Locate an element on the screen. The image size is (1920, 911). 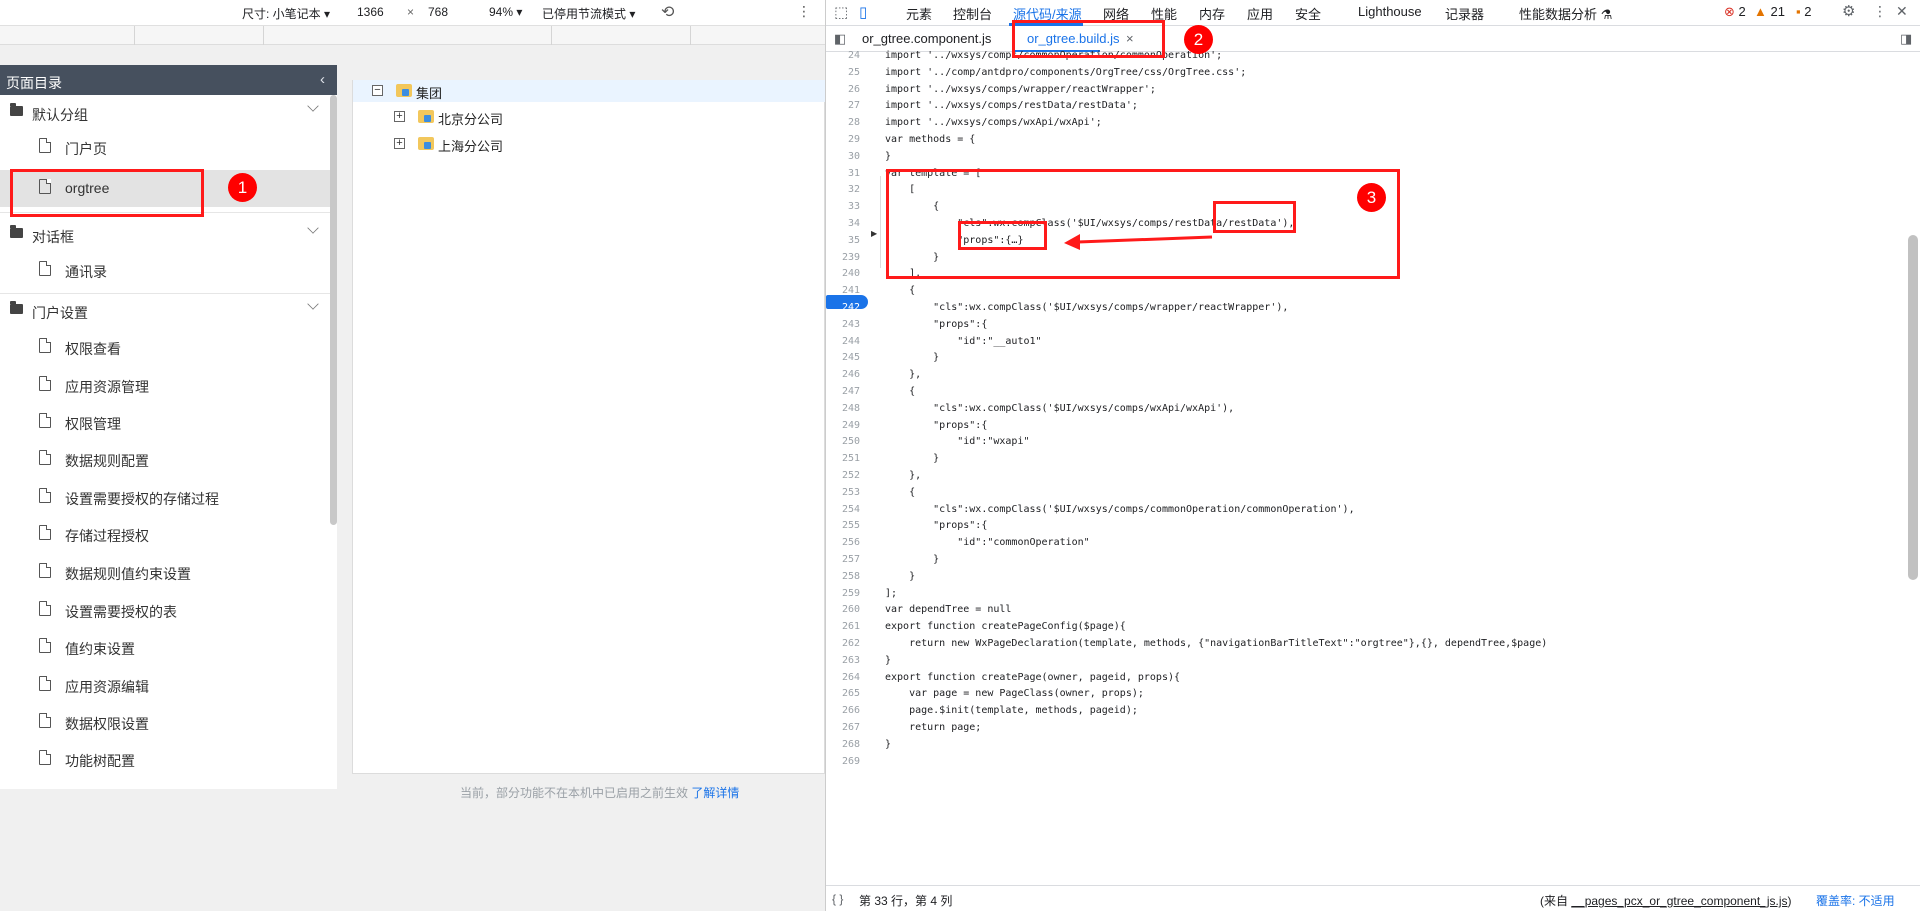
learn-more-link: 了解详情 is located at coordinates (715, 793).